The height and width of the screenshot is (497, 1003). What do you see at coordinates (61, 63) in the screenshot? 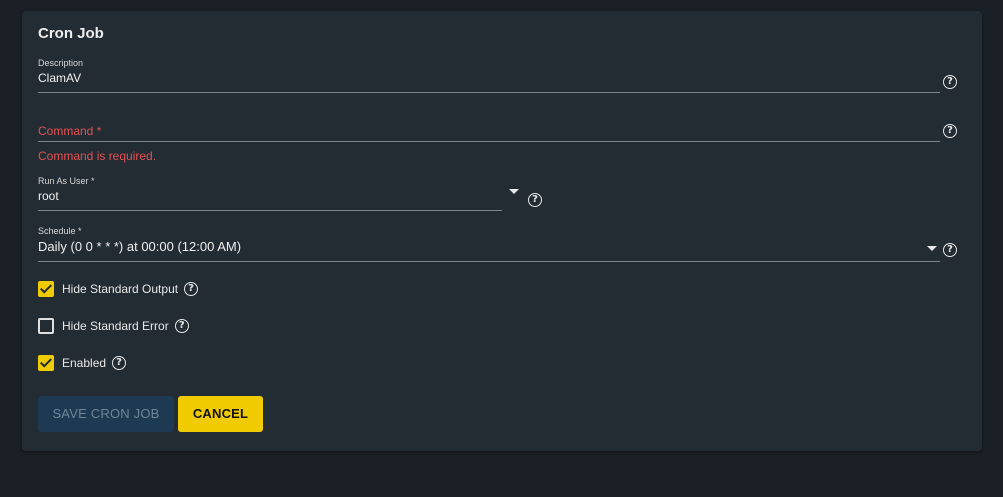
I see `description-label: Description` at bounding box center [61, 63].